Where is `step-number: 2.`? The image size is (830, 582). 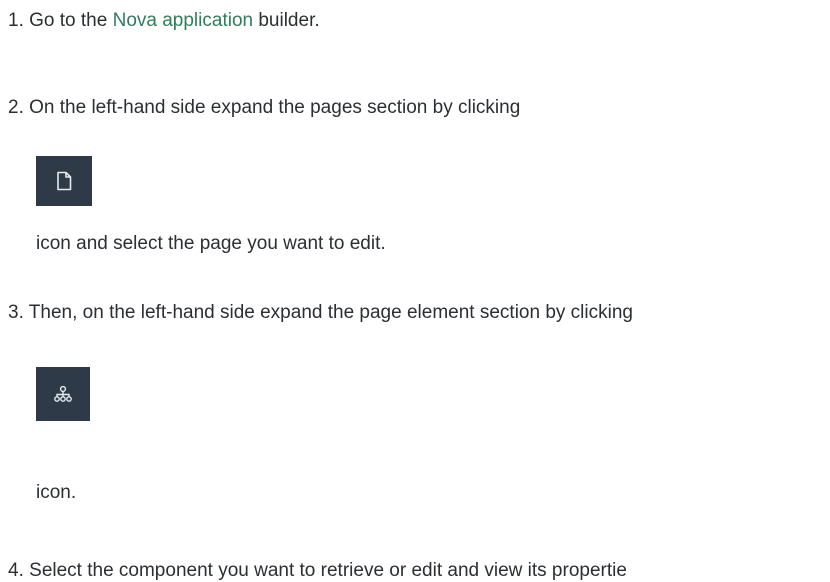 step-number: 2. is located at coordinates (16, 107).